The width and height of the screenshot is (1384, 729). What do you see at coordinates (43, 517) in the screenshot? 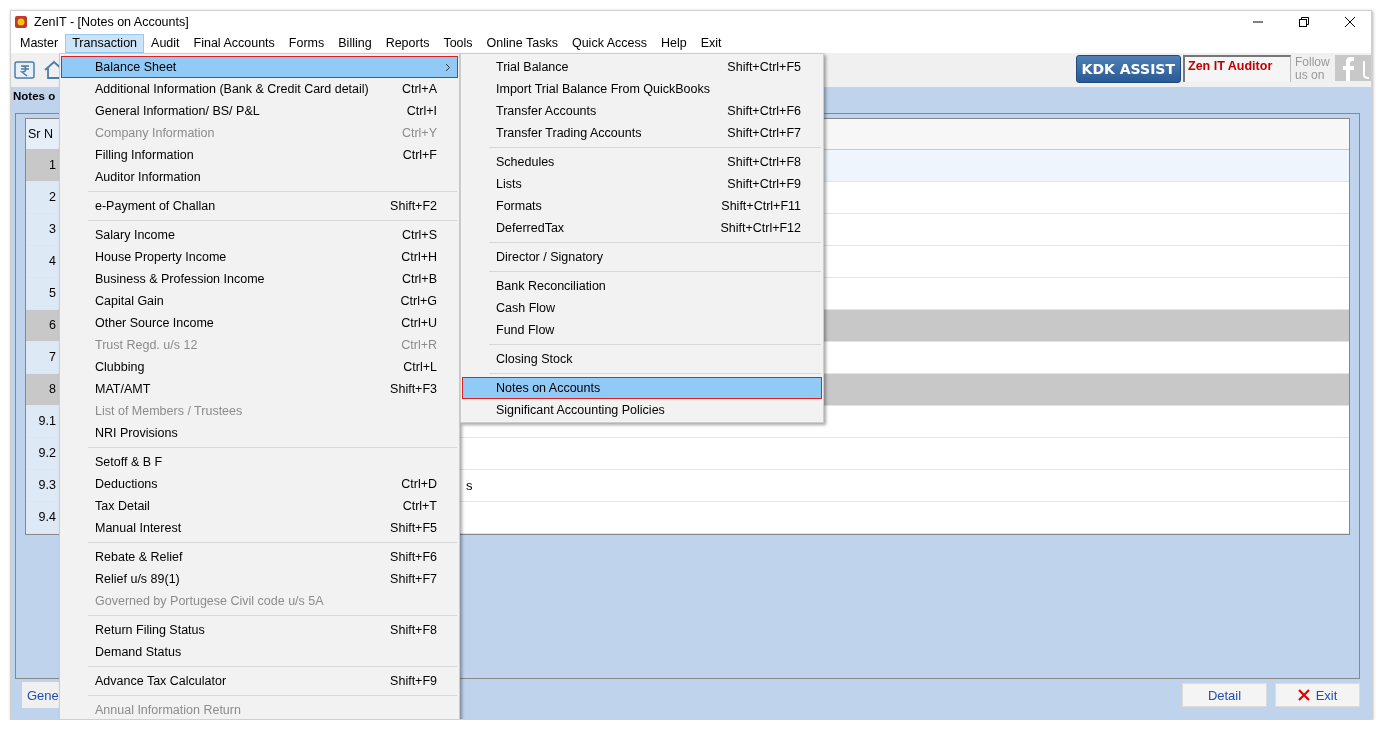
I see `row-number-cell: 9.4` at bounding box center [43, 517].